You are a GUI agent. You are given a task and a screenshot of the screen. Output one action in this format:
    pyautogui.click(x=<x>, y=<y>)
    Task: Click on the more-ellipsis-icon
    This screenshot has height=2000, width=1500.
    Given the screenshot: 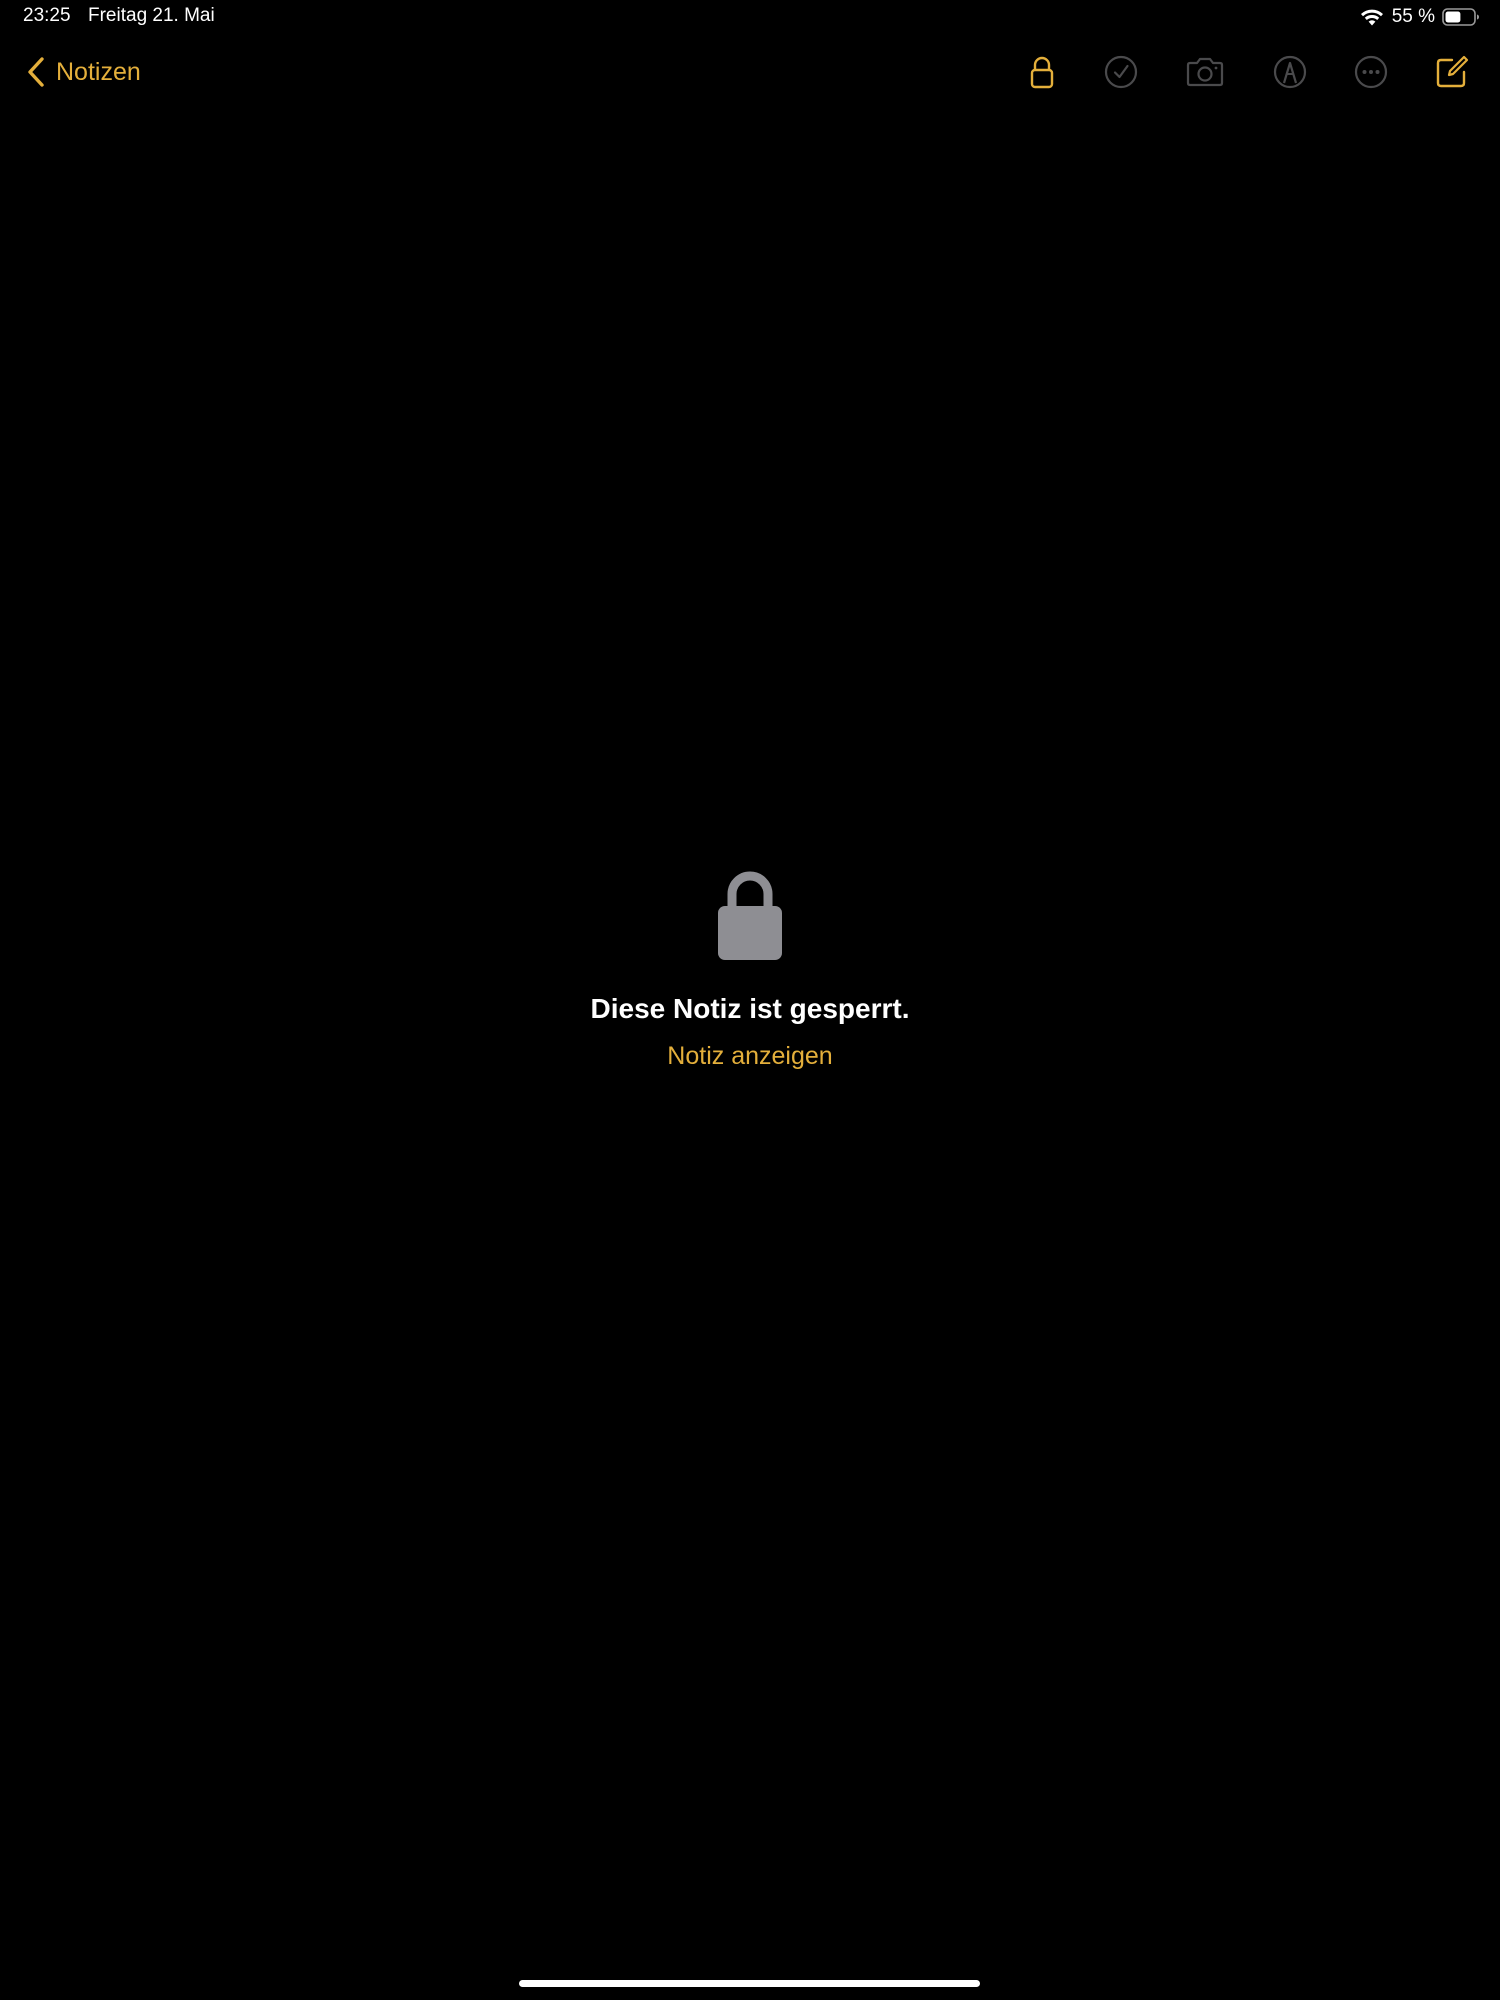 What is the action you would take?
    pyautogui.click(x=1371, y=72)
    